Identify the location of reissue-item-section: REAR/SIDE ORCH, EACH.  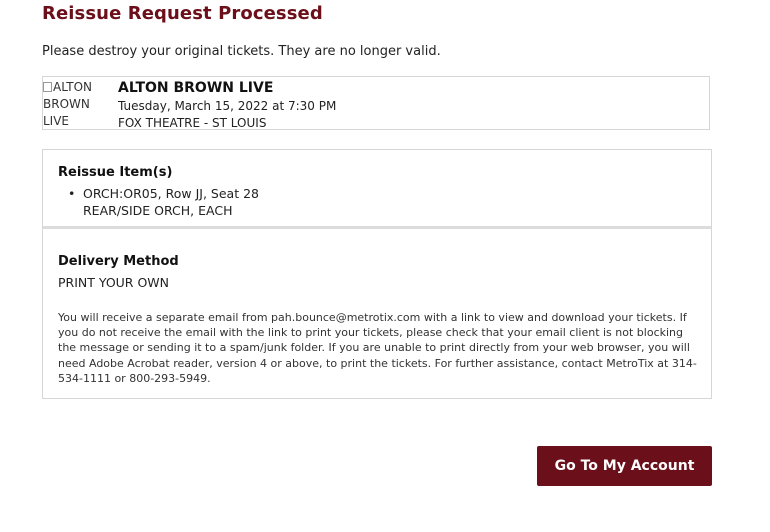
(158, 210).